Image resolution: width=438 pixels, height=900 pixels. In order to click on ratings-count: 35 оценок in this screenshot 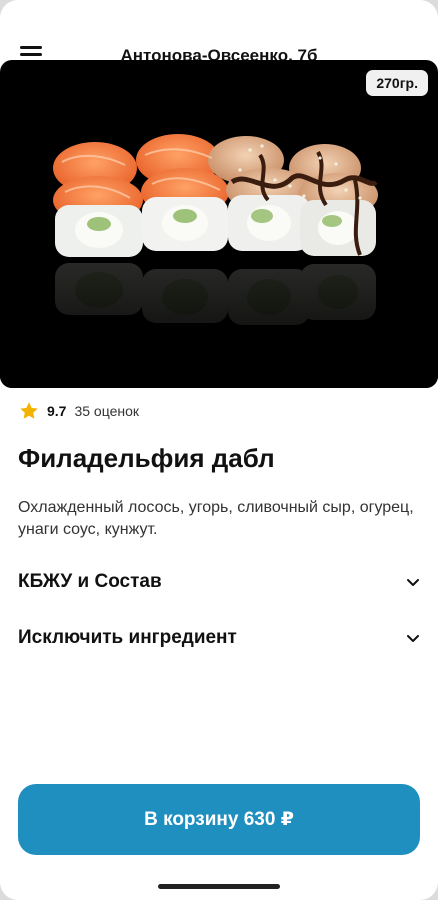, I will do `click(107, 411)`.